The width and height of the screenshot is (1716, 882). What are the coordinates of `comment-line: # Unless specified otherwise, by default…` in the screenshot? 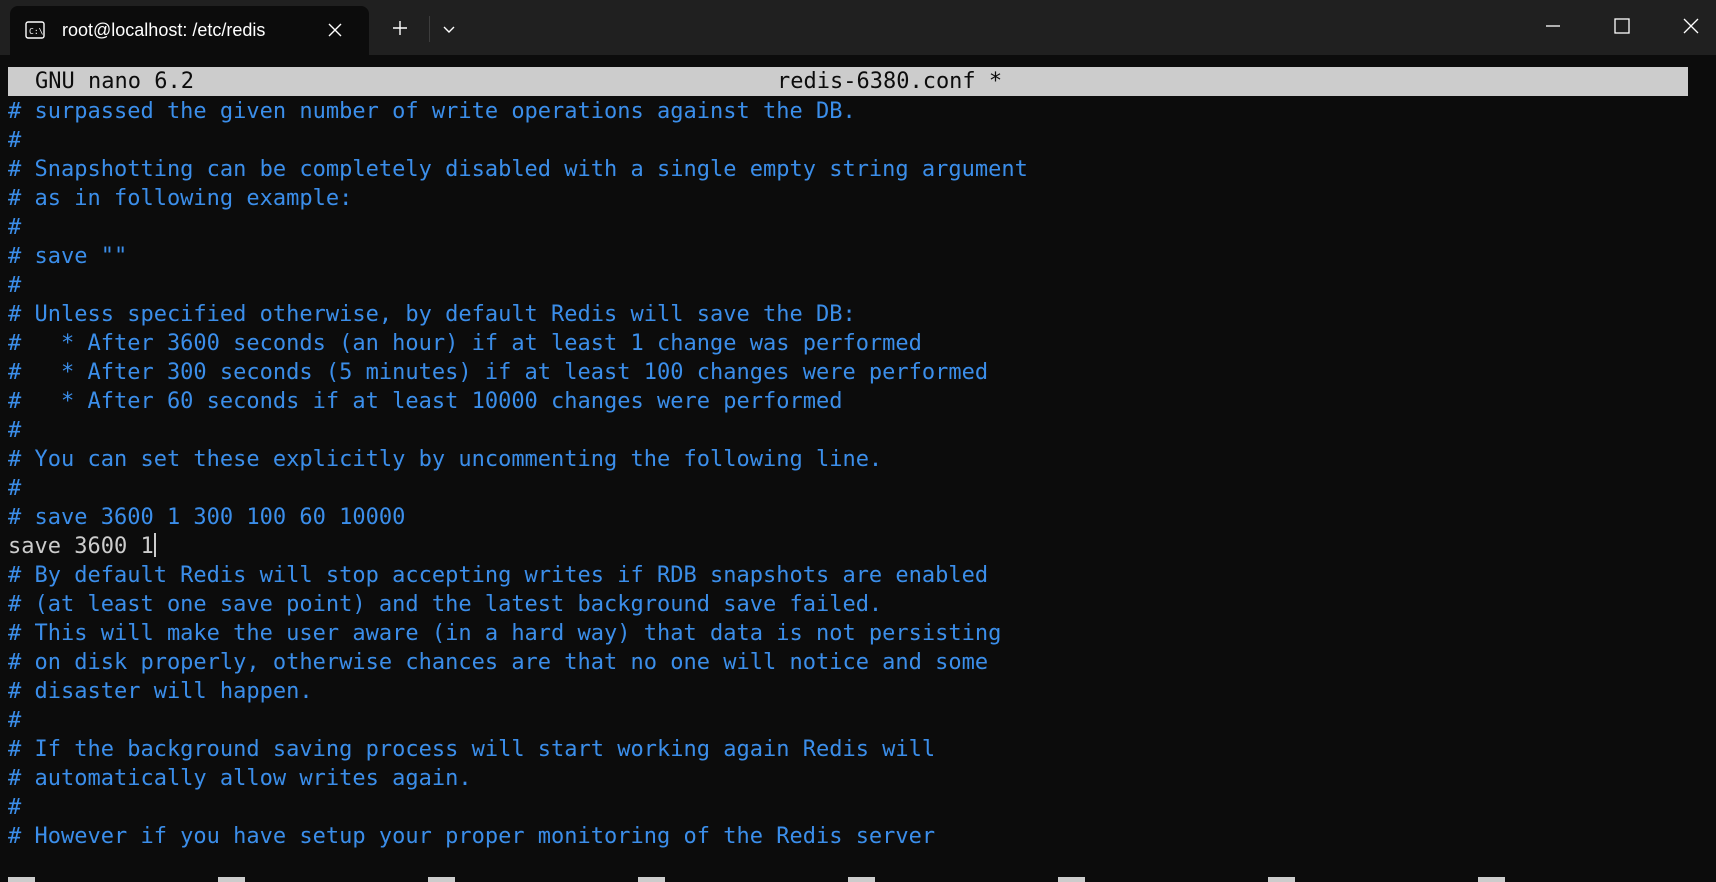 It's located at (853, 314).